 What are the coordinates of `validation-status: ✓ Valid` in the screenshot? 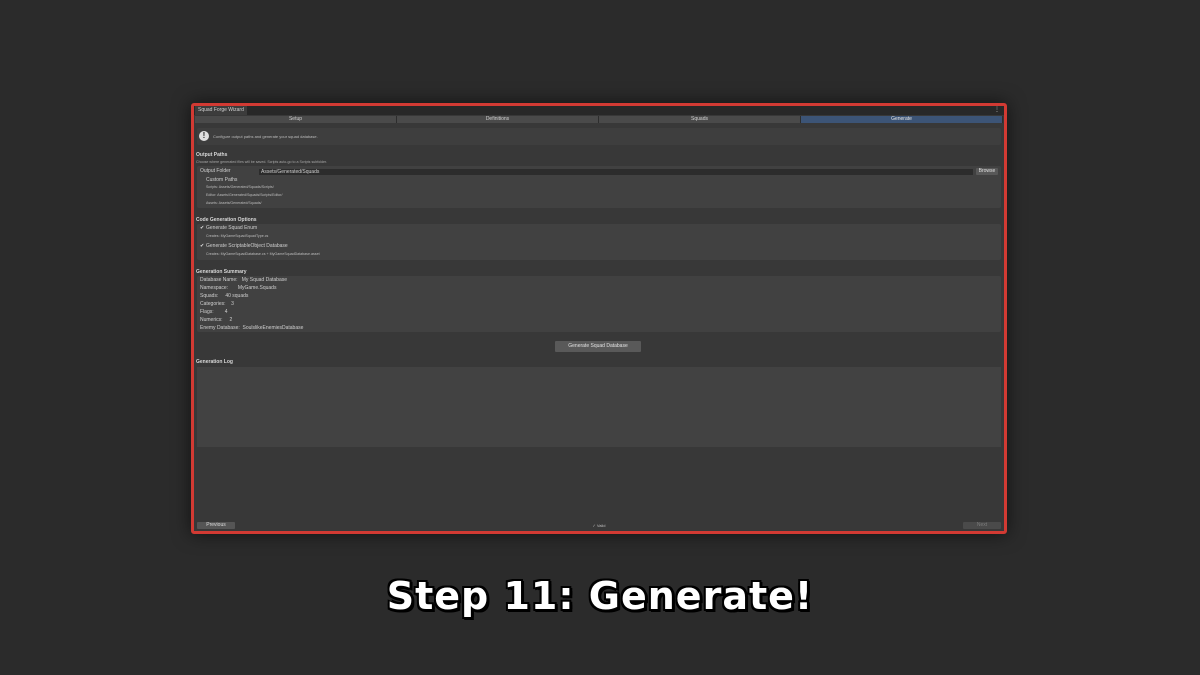 It's located at (599, 525).